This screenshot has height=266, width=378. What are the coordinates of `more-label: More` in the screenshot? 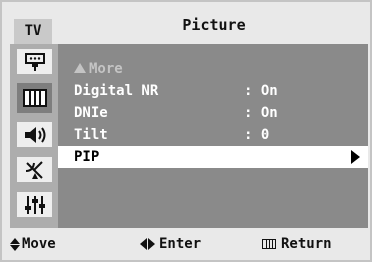 It's located at (106, 69).